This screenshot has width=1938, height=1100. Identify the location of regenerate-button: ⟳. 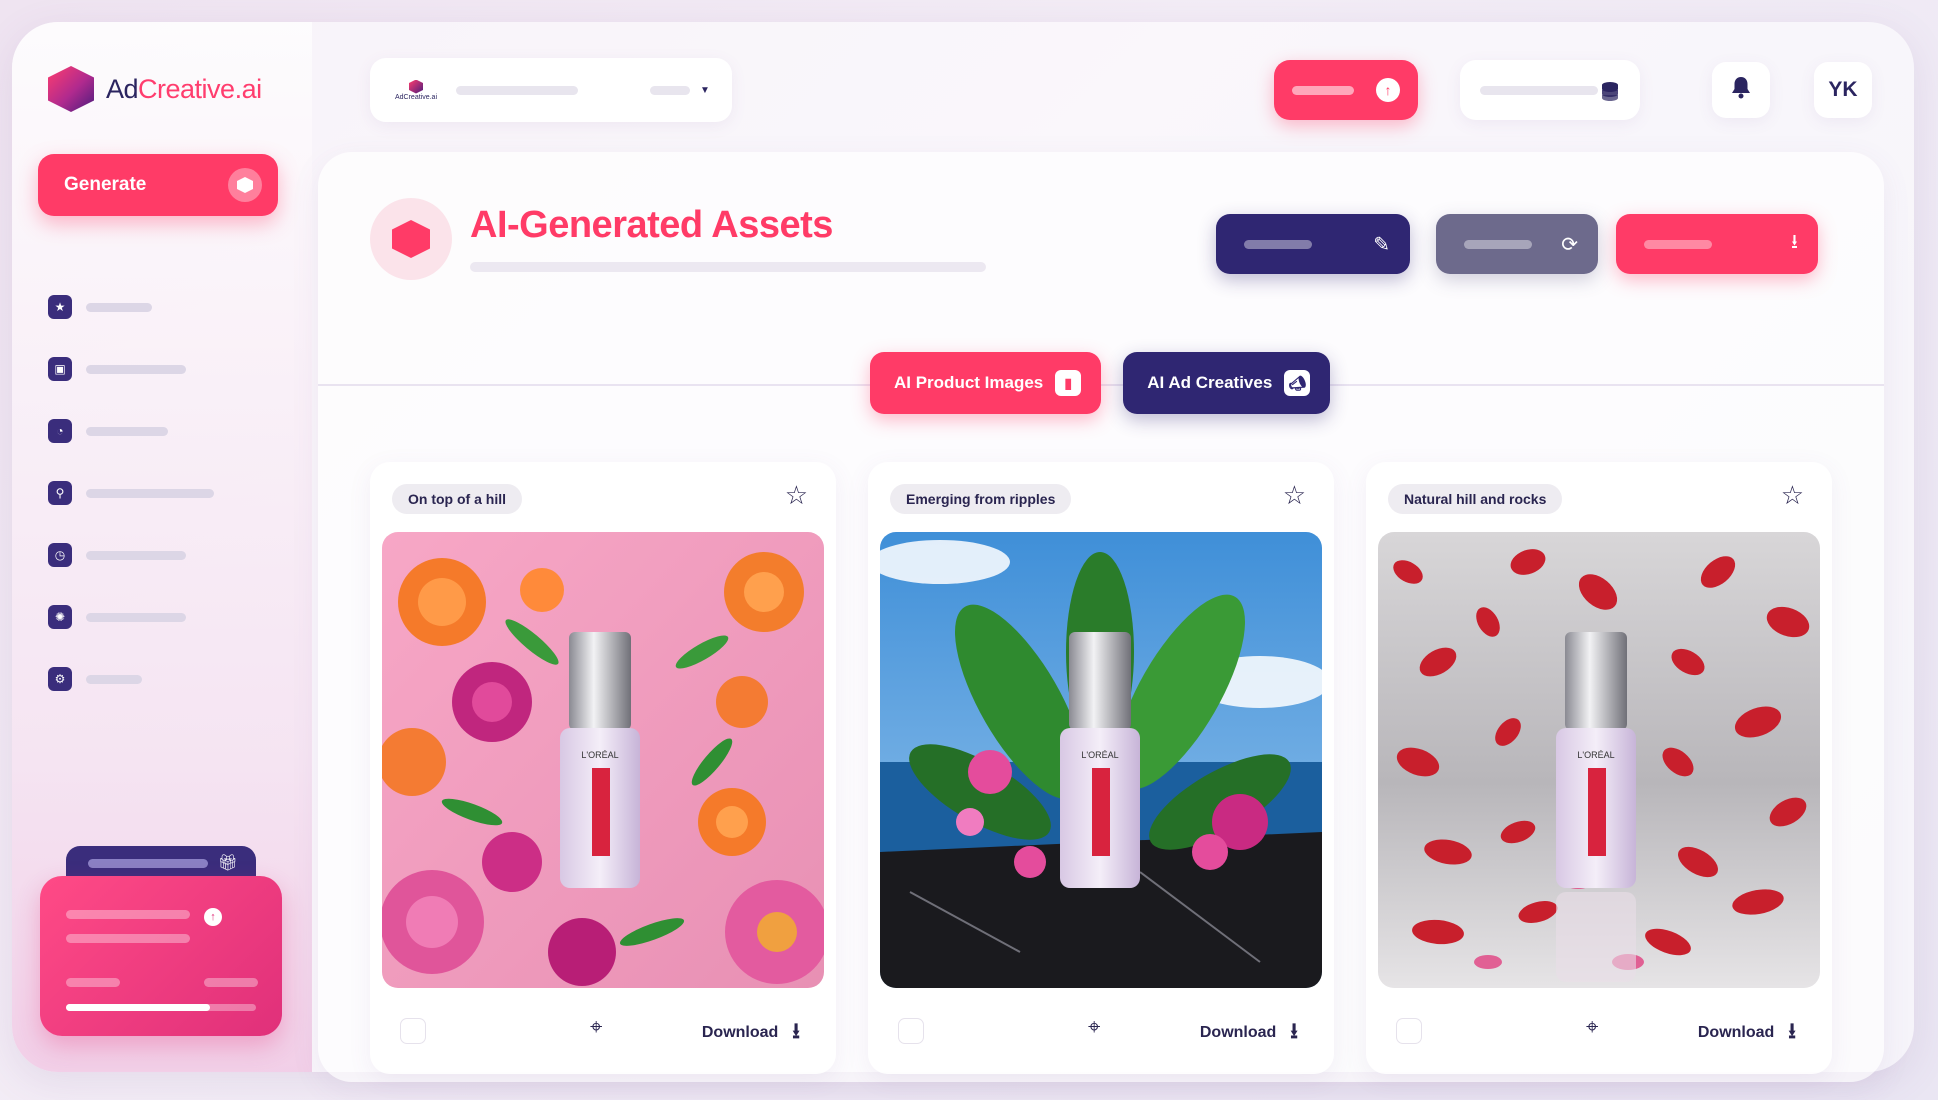
(1517, 244).